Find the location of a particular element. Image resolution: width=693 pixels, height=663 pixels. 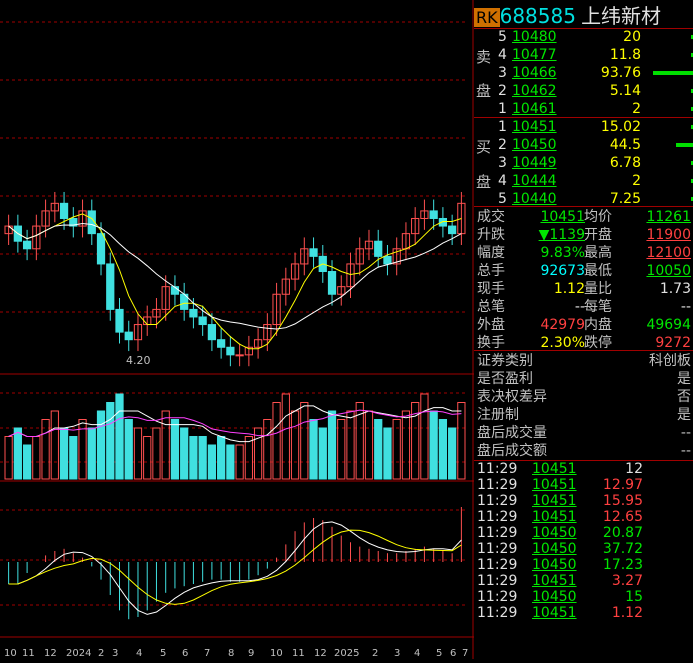

x-axis-label: 2024 is located at coordinates (78, 653).